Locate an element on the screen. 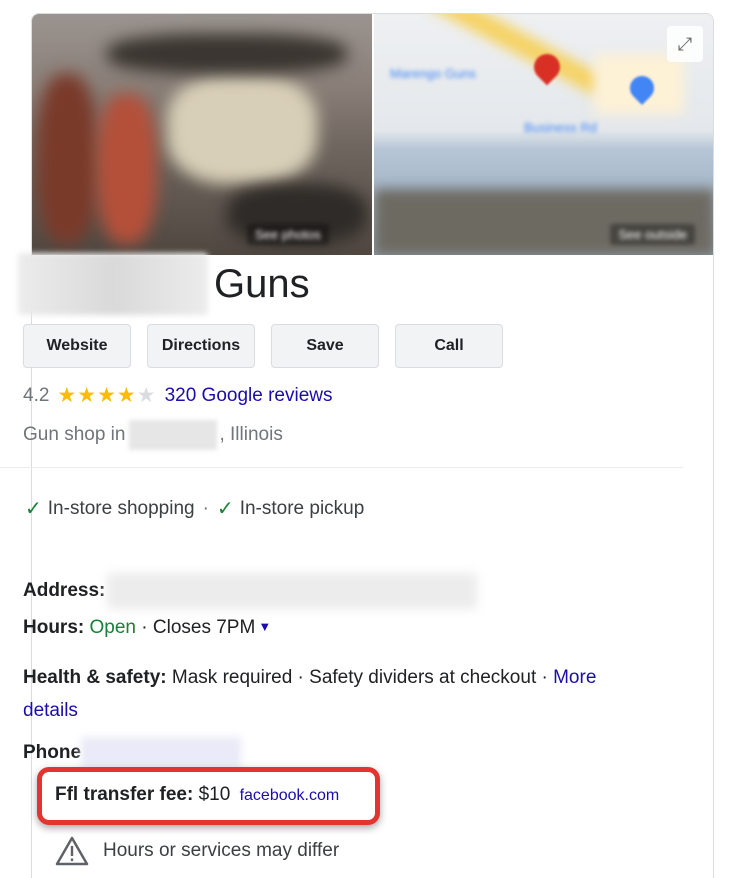 This screenshot has height=878, width=738. divider is located at coordinates (341, 467).